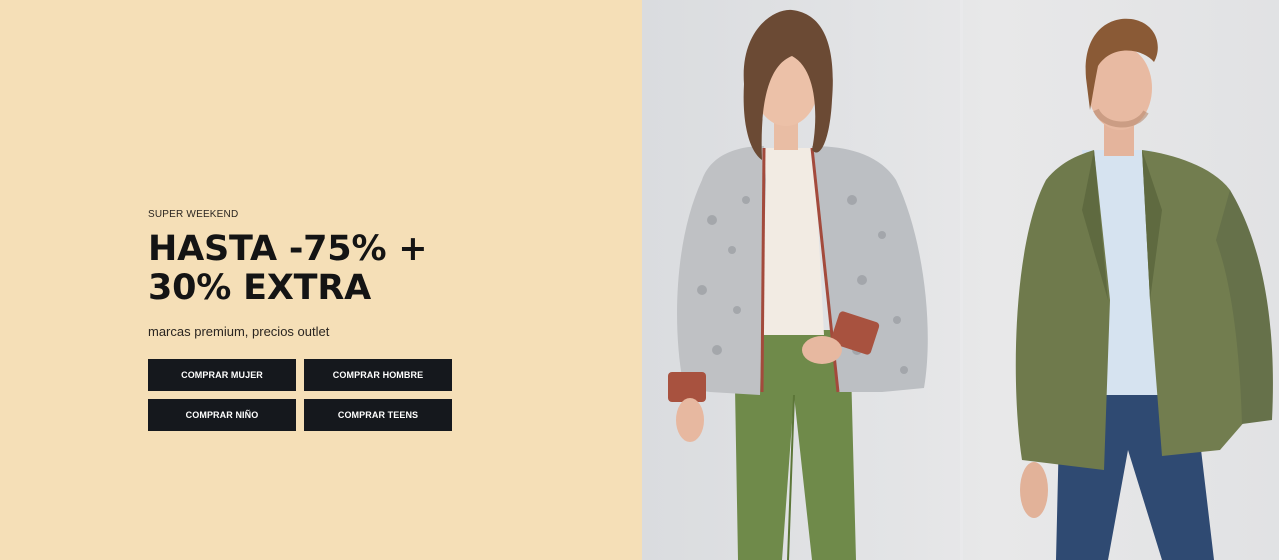 Image resolution: width=1279 pixels, height=560 pixels. Describe the element at coordinates (193, 214) in the screenshot. I see `promo-eyebrow: SUPER WEEKEND` at that location.